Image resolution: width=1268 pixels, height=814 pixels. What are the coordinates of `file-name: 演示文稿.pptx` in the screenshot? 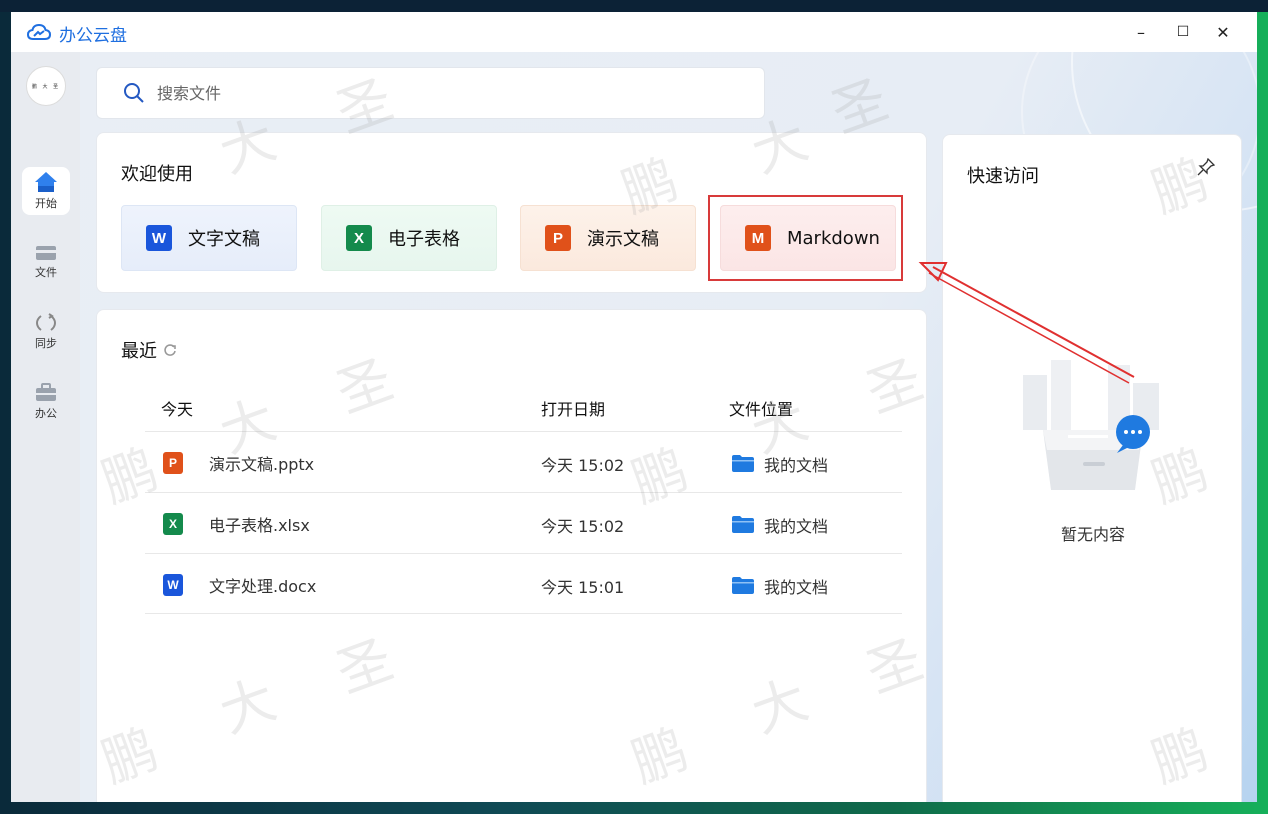 It's located at (262, 464).